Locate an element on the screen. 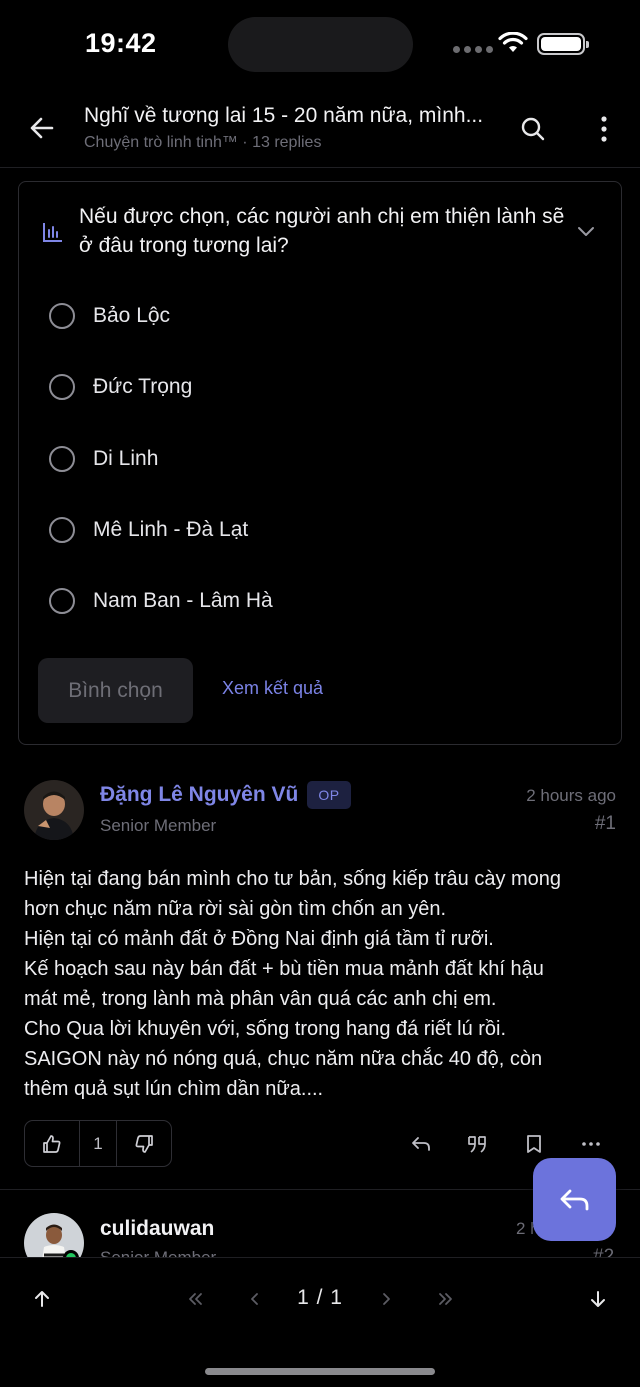 The width and height of the screenshot is (640, 1387). quote-icon is located at coordinates (477, 1144).